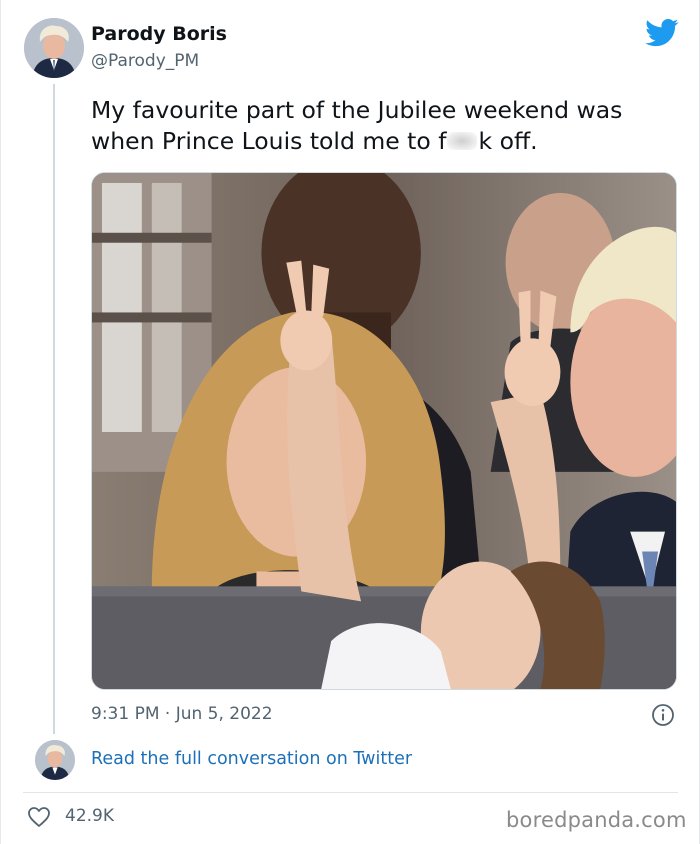  Describe the element at coordinates (508, 141) in the screenshot. I see `tweet-text-part-2: k off.` at that location.